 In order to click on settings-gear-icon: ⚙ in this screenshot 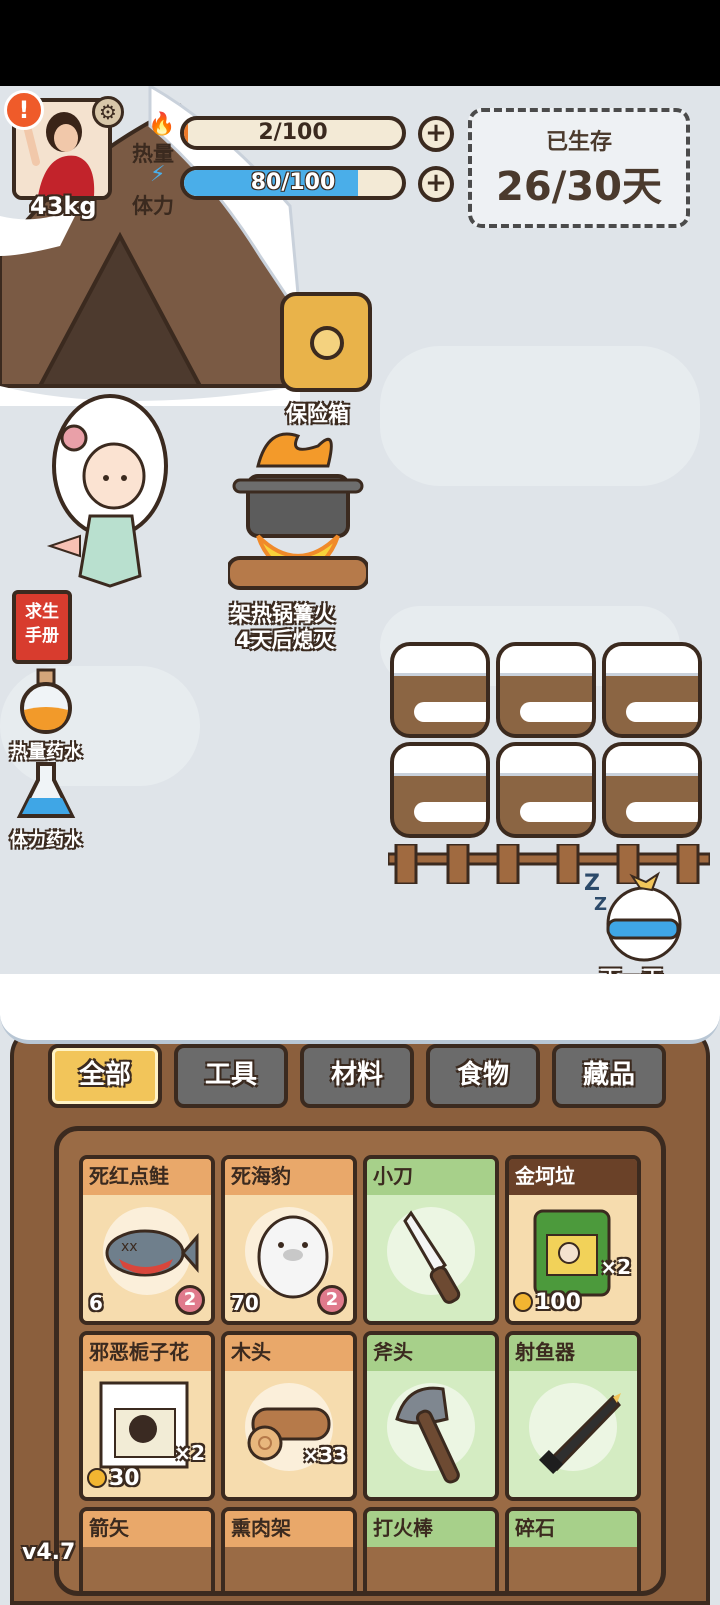, I will do `click(108, 112)`.